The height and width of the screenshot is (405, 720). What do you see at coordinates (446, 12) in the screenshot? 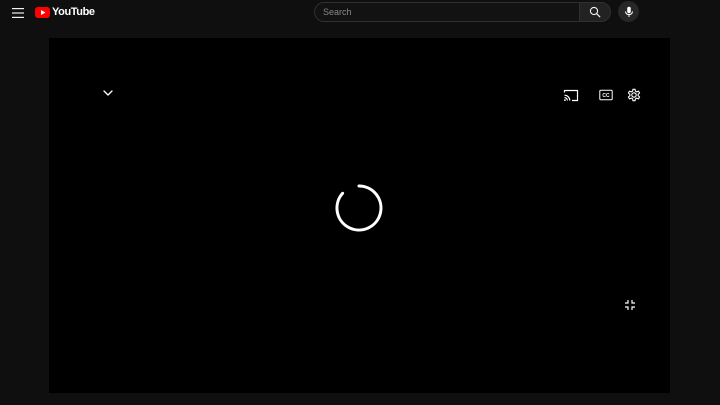
I see `search-input` at bounding box center [446, 12].